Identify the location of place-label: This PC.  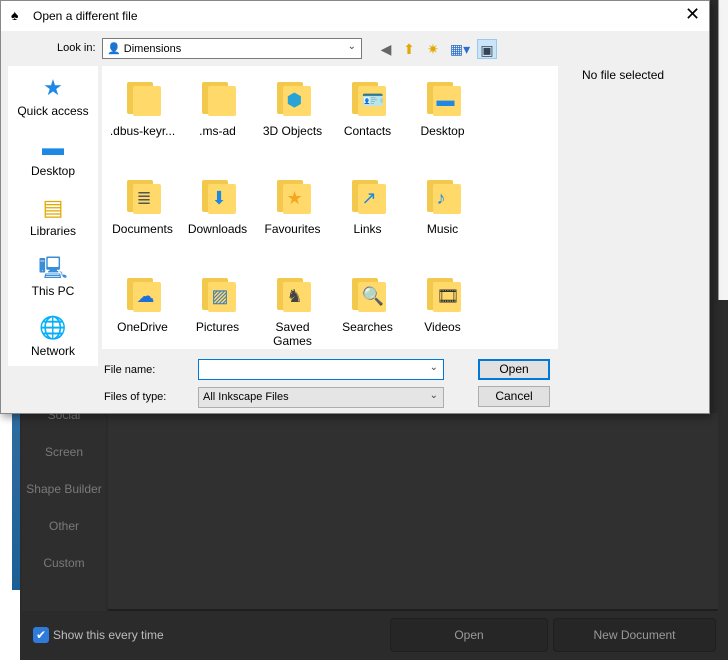
(53, 291).